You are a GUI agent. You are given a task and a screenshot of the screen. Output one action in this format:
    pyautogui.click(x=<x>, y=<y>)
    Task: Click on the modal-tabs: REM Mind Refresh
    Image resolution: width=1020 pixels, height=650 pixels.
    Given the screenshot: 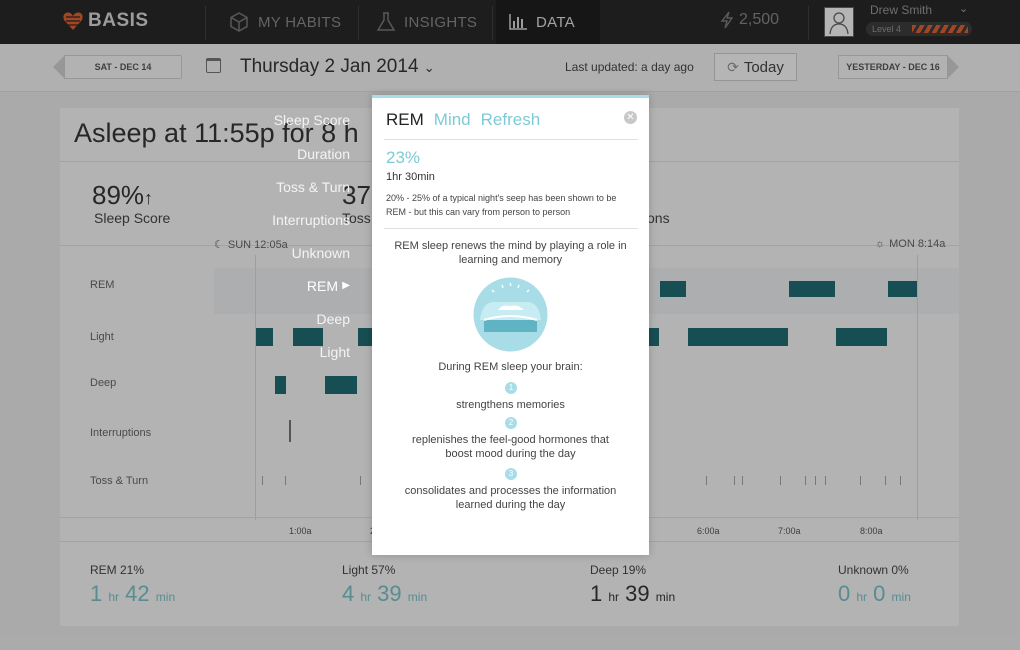 What is the action you would take?
    pyautogui.click(x=463, y=120)
    